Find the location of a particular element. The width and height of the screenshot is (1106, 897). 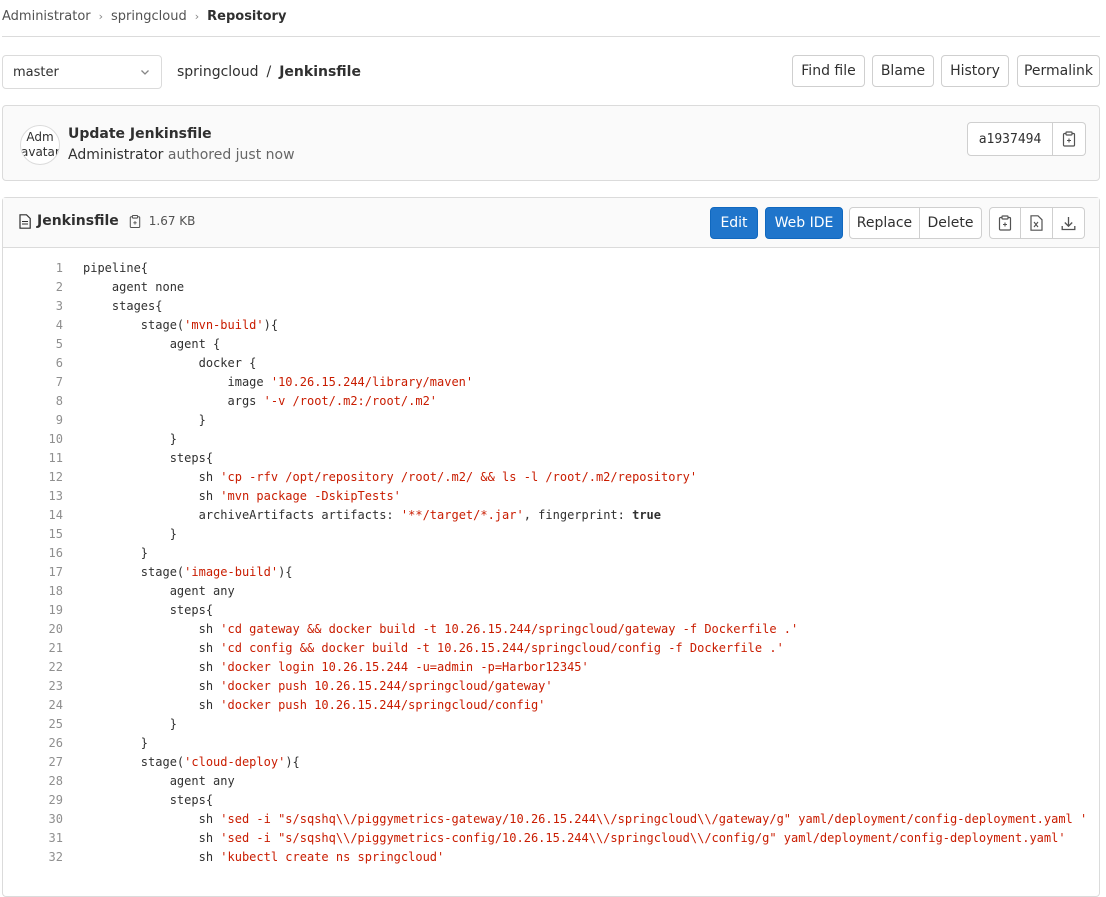

line-number: 28 is located at coordinates (33, 781).